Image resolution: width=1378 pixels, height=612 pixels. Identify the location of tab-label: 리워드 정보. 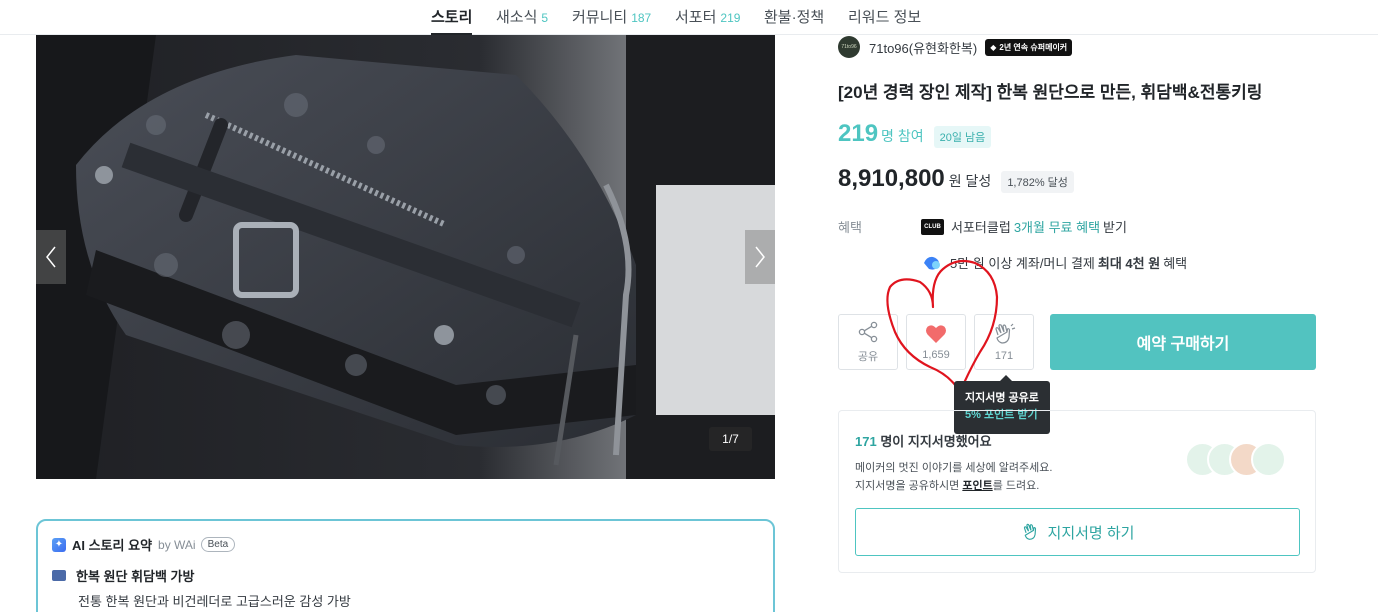
(885, 17).